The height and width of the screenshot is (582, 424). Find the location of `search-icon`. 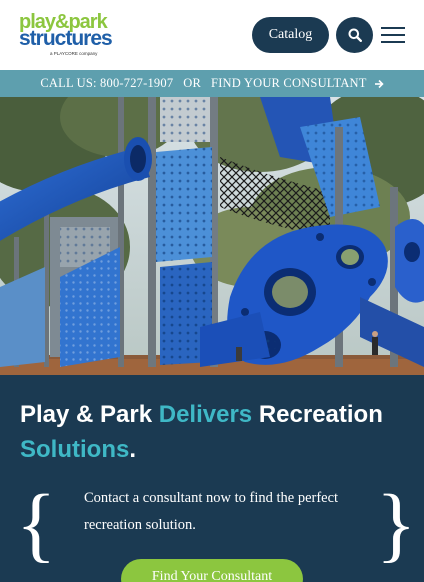

search-icon is located at coordinates (355, 35).